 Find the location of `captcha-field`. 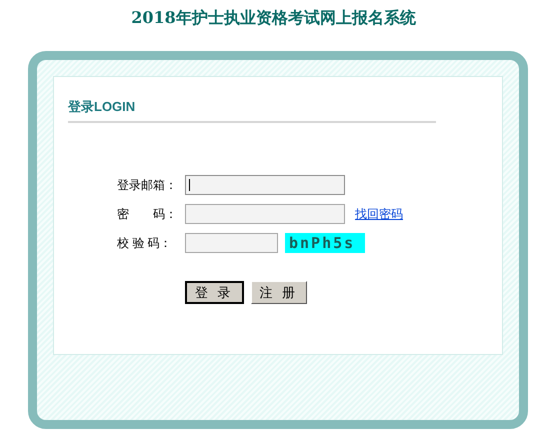

captcha-field is located at coordinates (231, 243).